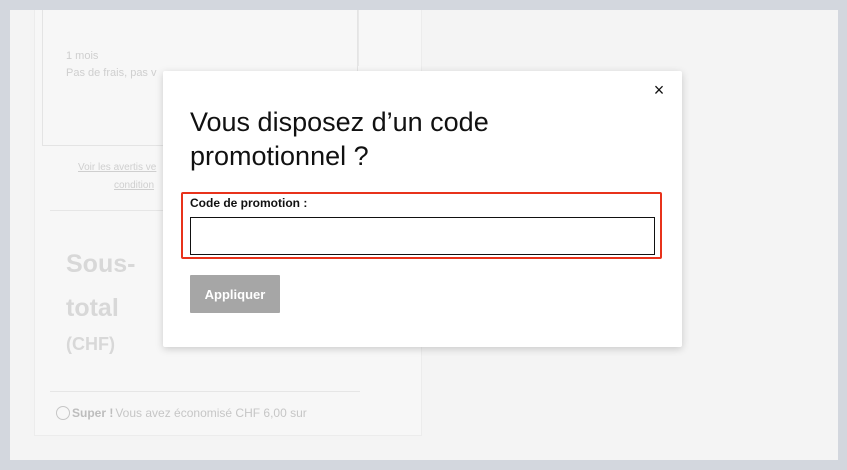  Describe the element at coordinates (211, 413) in the screenshot. I see `savings-text: Vous avez économisé CHF 6,00 sur` at that location.